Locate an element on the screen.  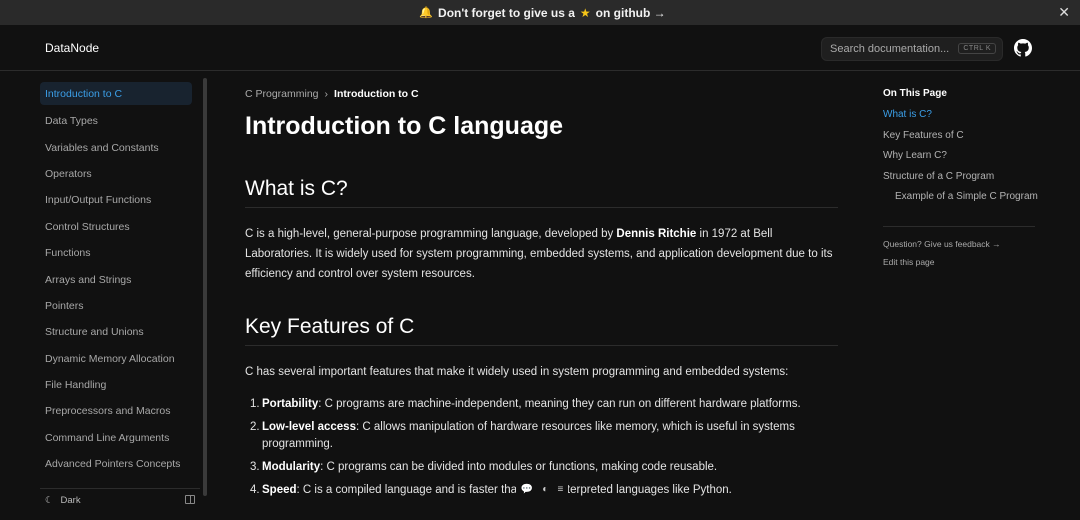
comment-icon: 💬 is located at coordinates (527, 489).